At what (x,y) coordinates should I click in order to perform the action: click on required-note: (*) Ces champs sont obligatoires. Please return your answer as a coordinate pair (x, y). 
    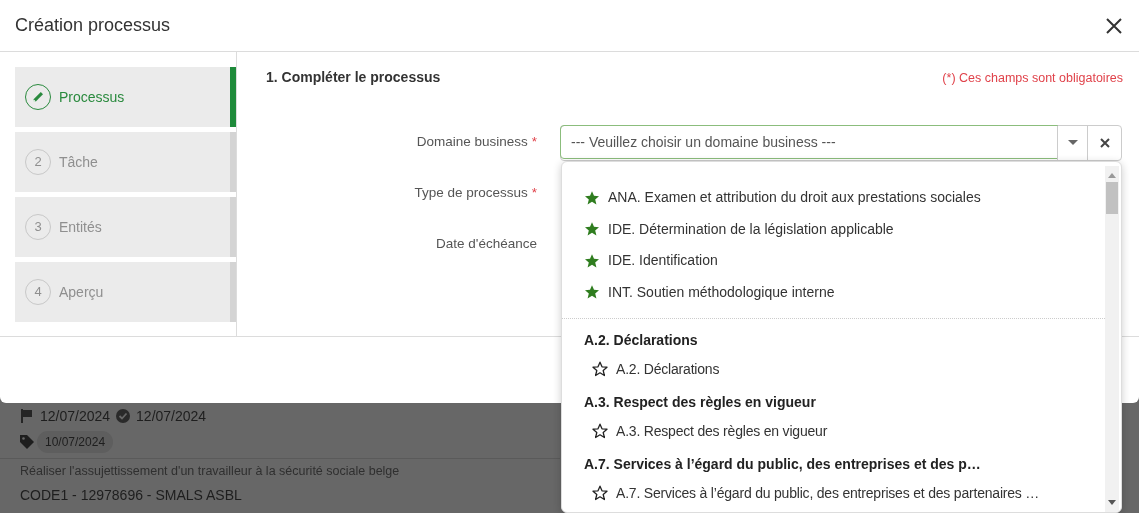
    Looking at the image, I should click on (1032, 78).